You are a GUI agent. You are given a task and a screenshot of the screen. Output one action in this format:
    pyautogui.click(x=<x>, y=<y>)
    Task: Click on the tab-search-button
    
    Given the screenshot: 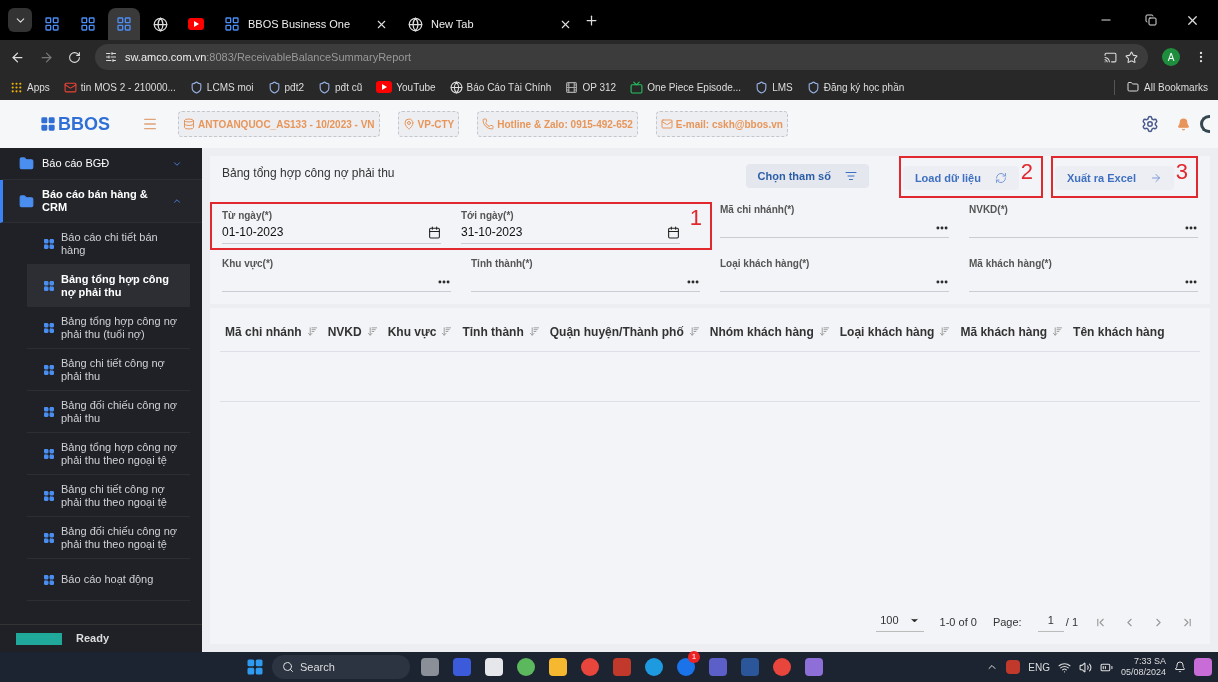 What is the action you would take?
    pyautogui.click(x=20, y=20)
    